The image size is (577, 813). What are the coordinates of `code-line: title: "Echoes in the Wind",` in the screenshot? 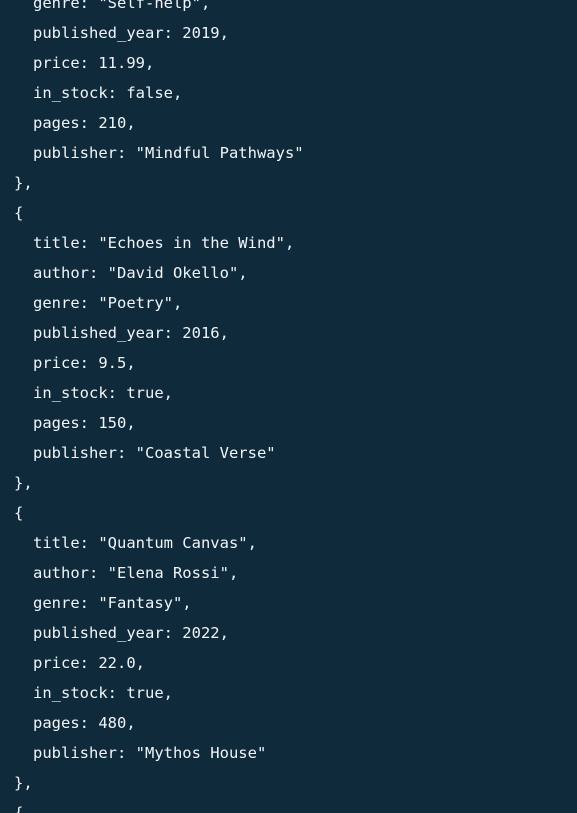 It's located at (164, 243).